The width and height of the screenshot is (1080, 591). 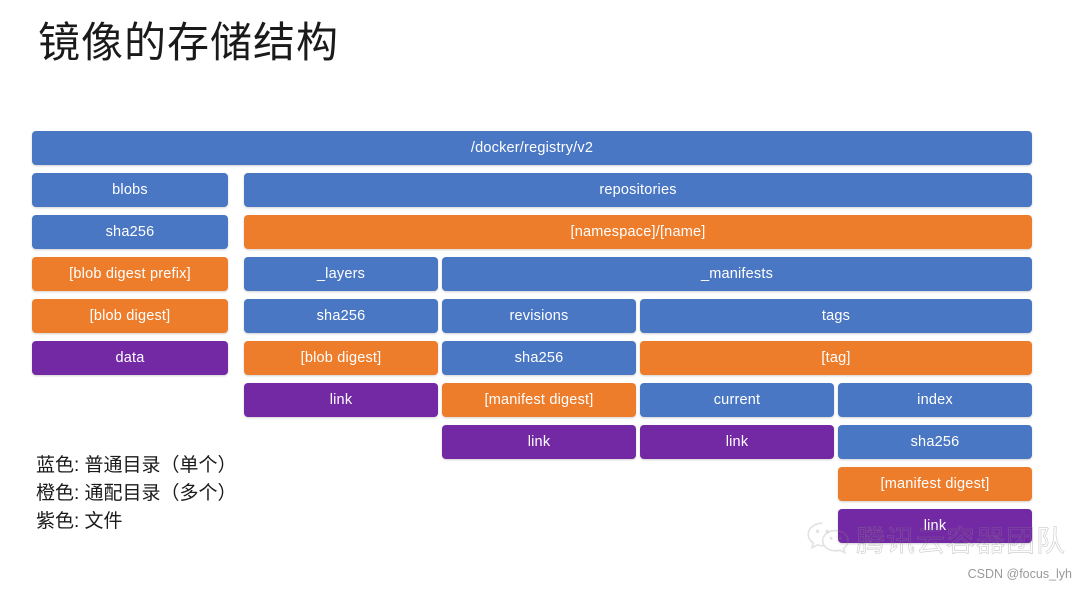 I want to click on diagram-box-blob-digest-prefix: [blob digest prefix], so click(x=130, y=274).